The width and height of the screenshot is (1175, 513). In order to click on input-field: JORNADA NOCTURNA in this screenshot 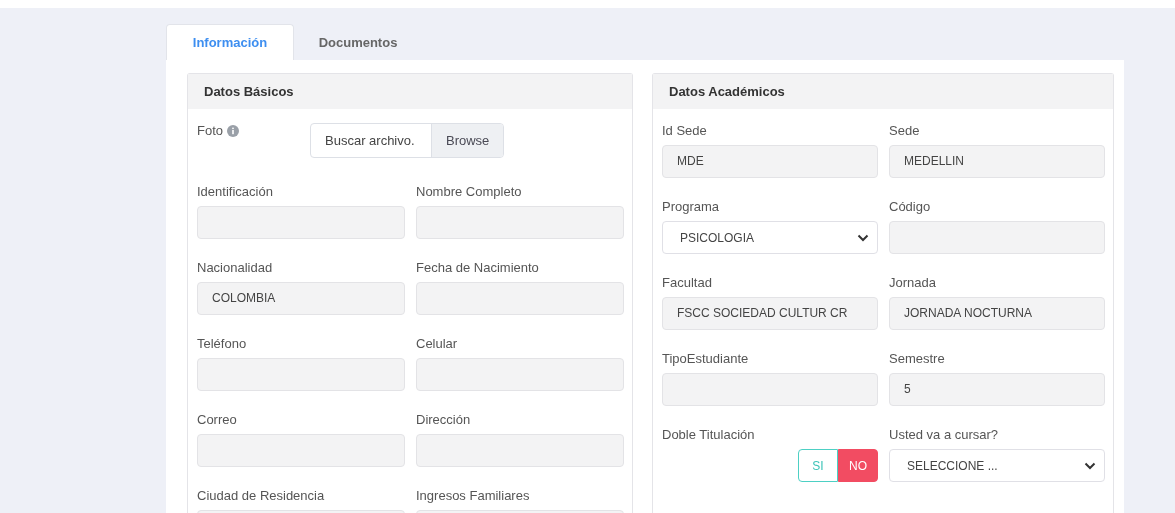, I will do `click(997, 313)`.